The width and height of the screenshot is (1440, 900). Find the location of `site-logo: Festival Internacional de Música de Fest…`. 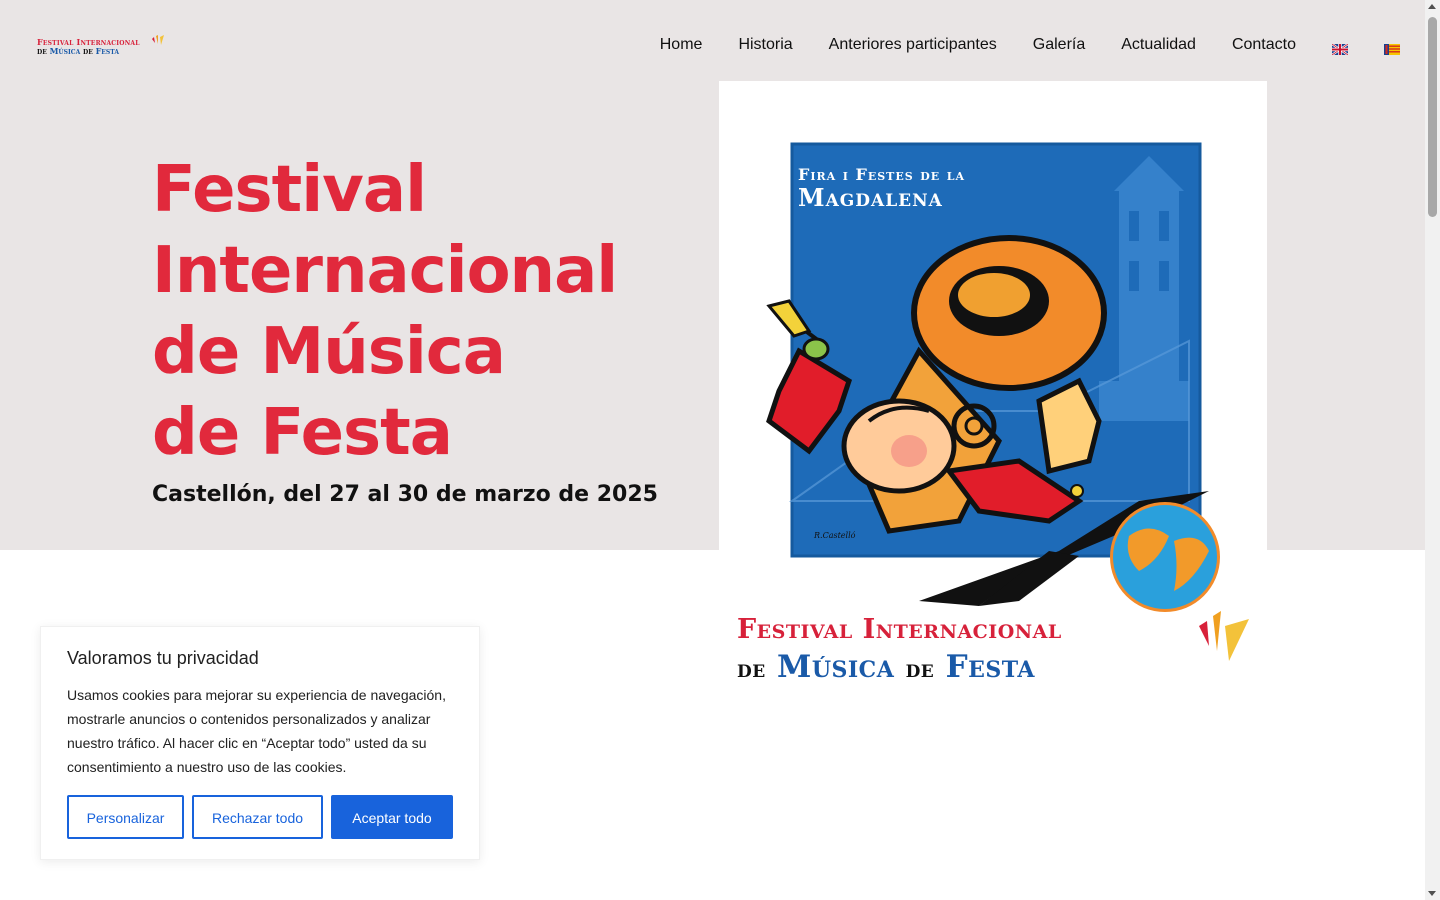

site-logo: Festival Internacional de Música de Fest… is located at coordinates (107, 46).